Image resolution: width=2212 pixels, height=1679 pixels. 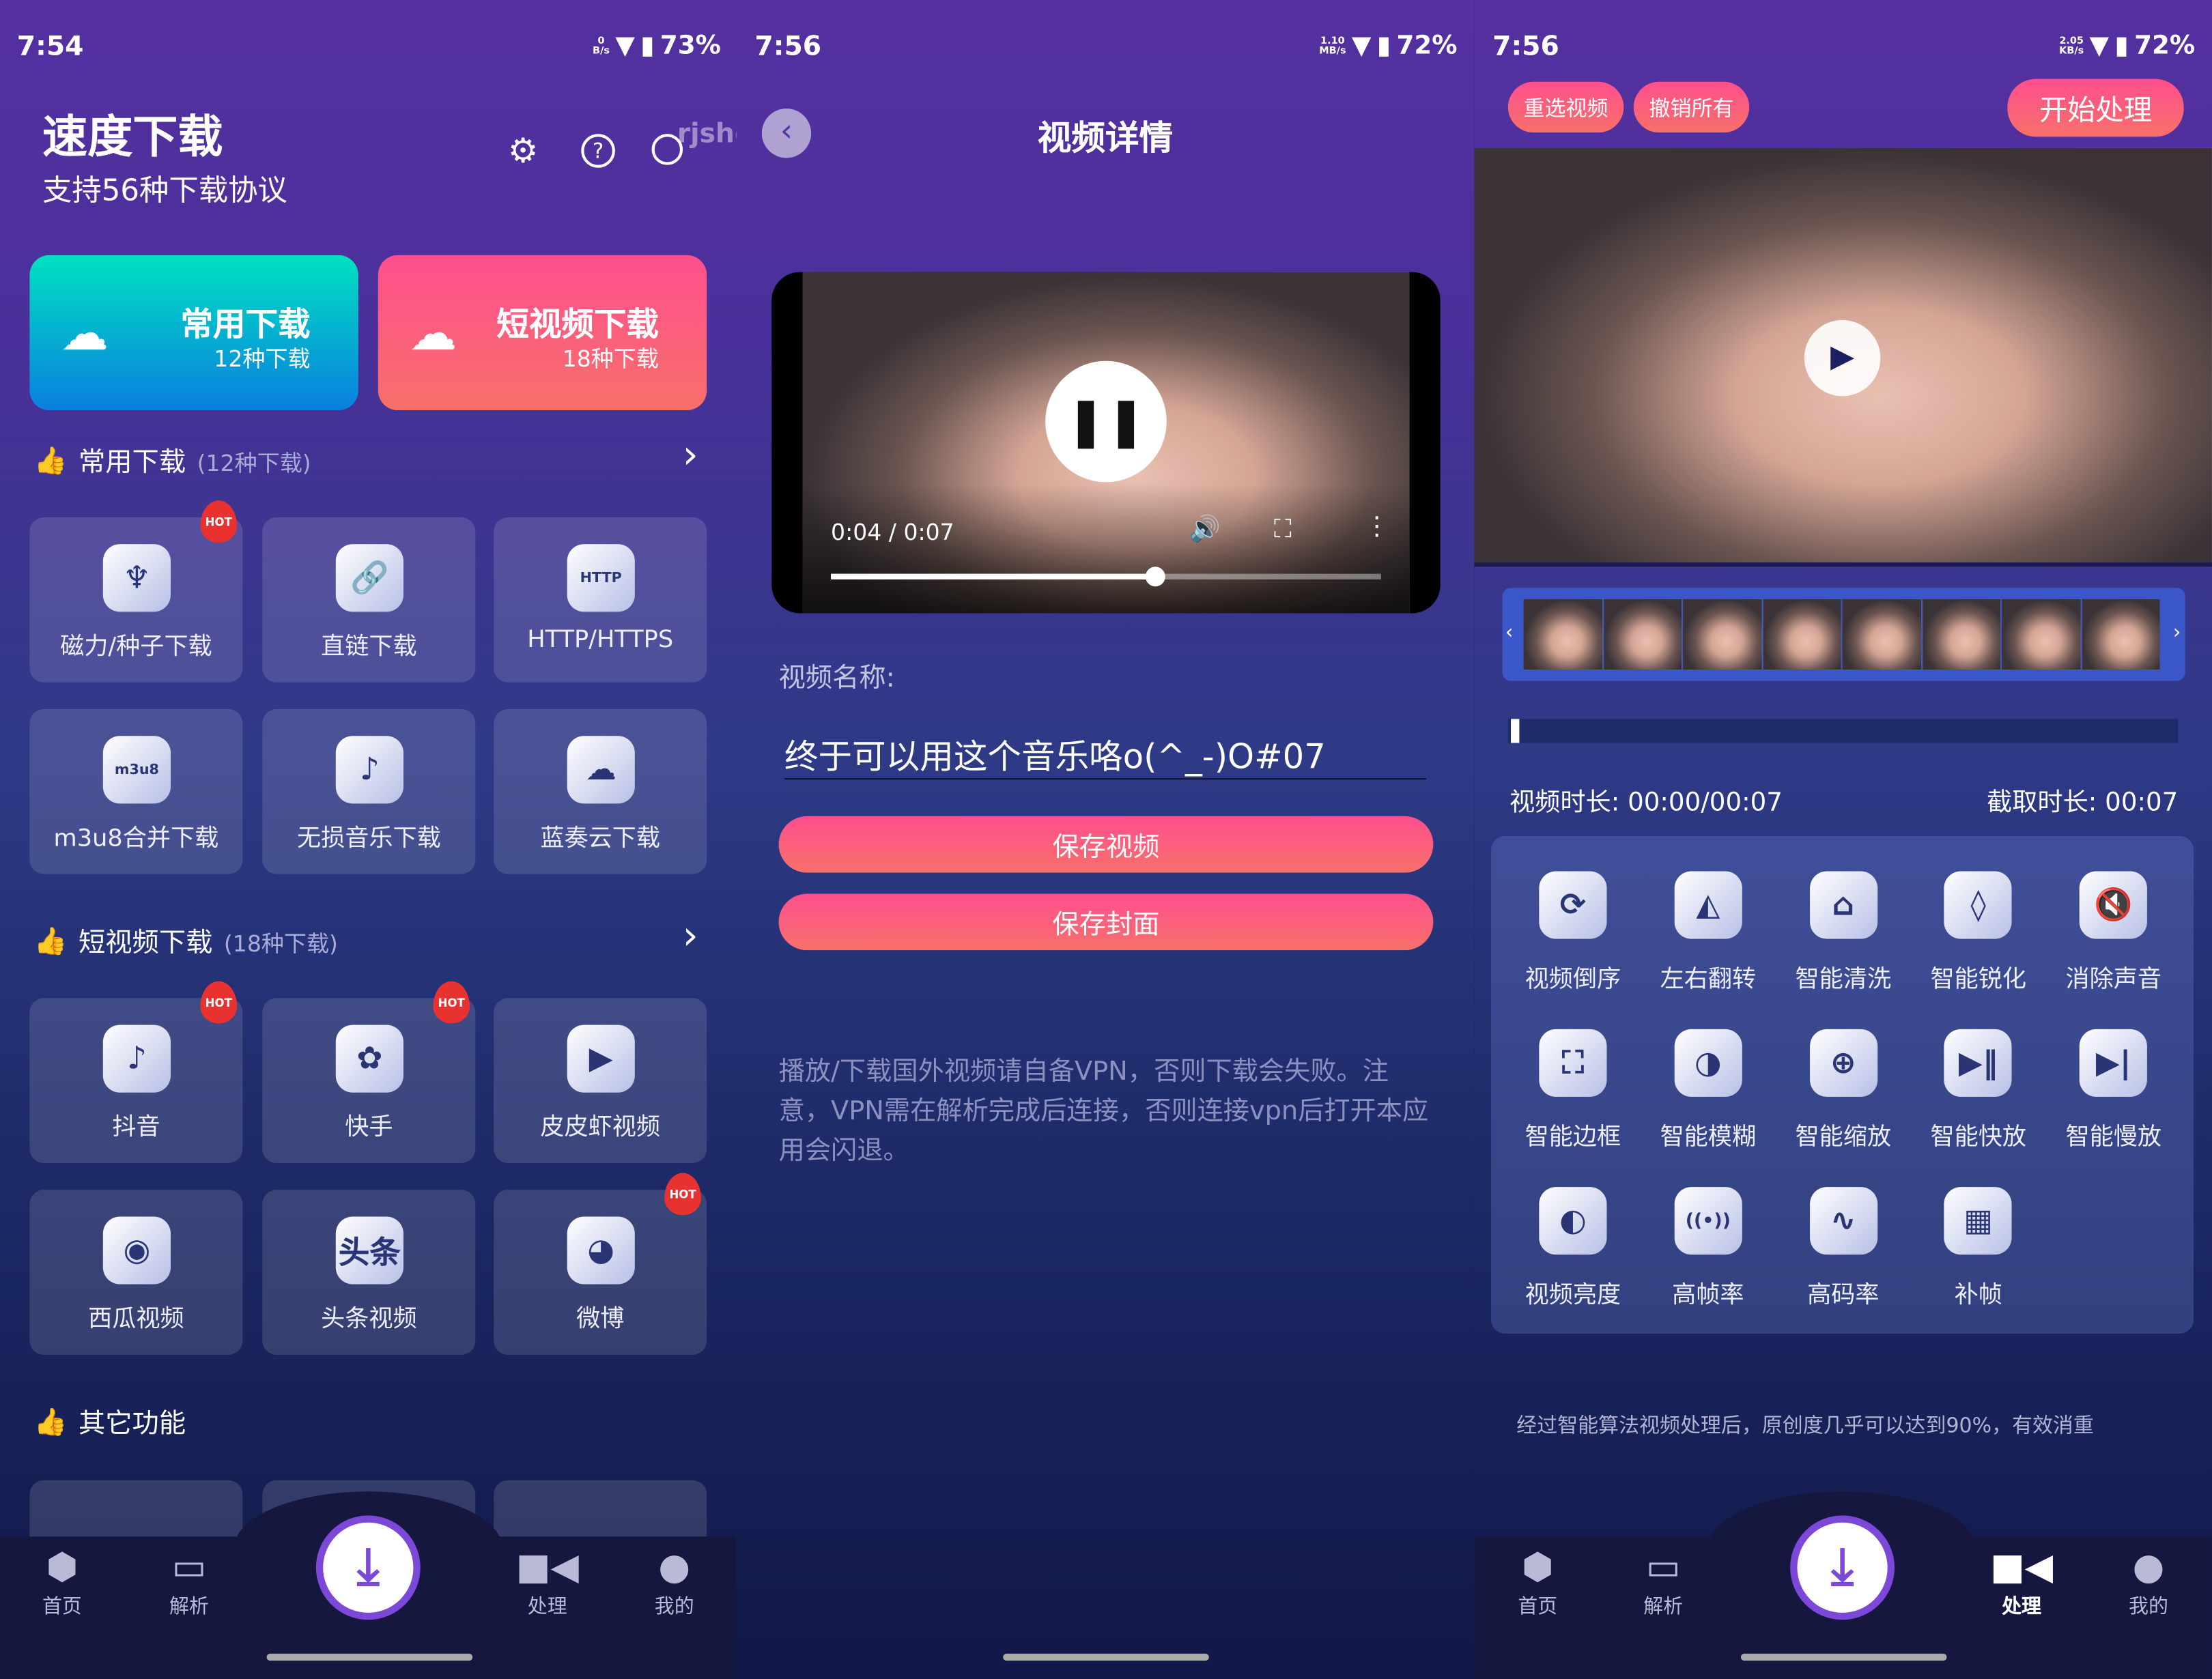 What do you see at coordinates (1573, 1295) in the screenshot?
I see `tool-label: 视频亮度` at bounding box center [1573, 1295].